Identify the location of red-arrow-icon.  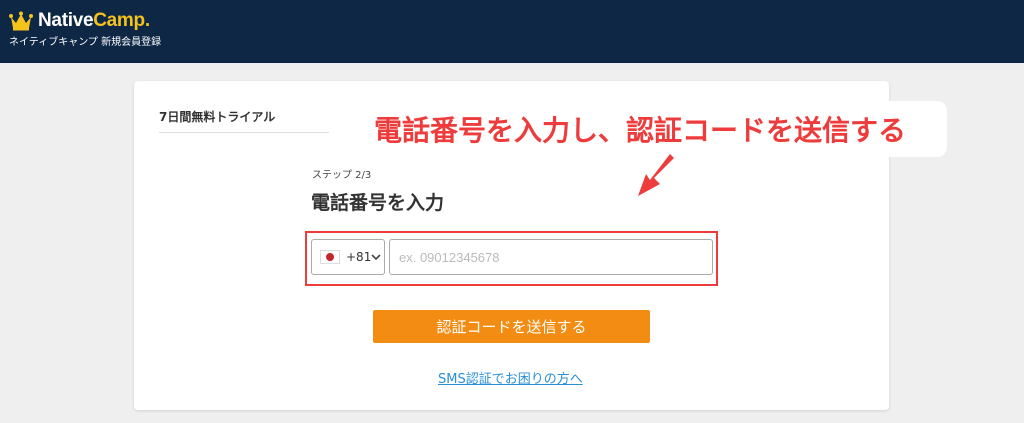
(656, 175).